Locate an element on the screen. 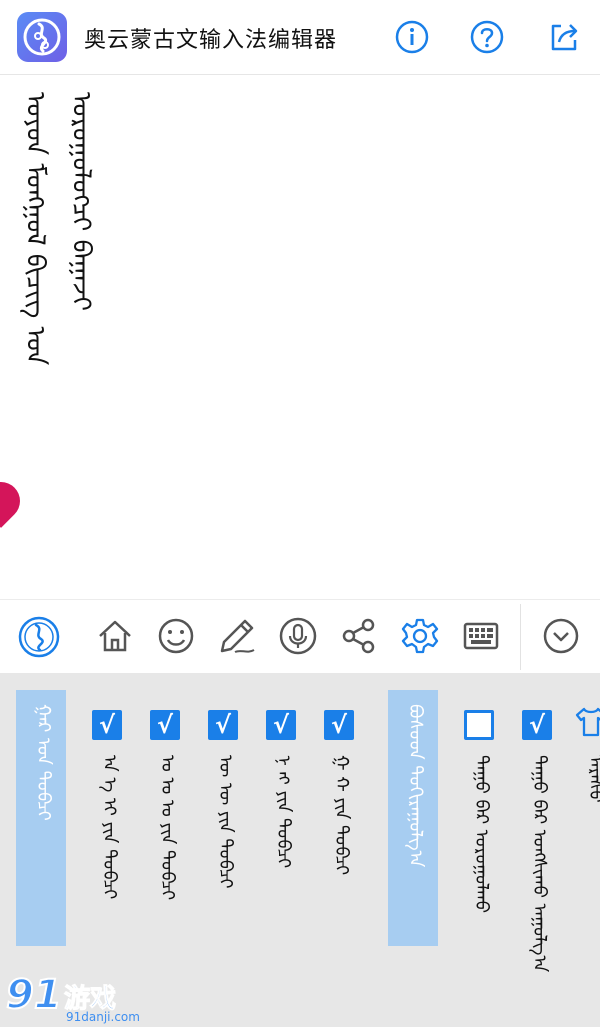  option-checkbox-3: √ is located at coordinates (223, 725).